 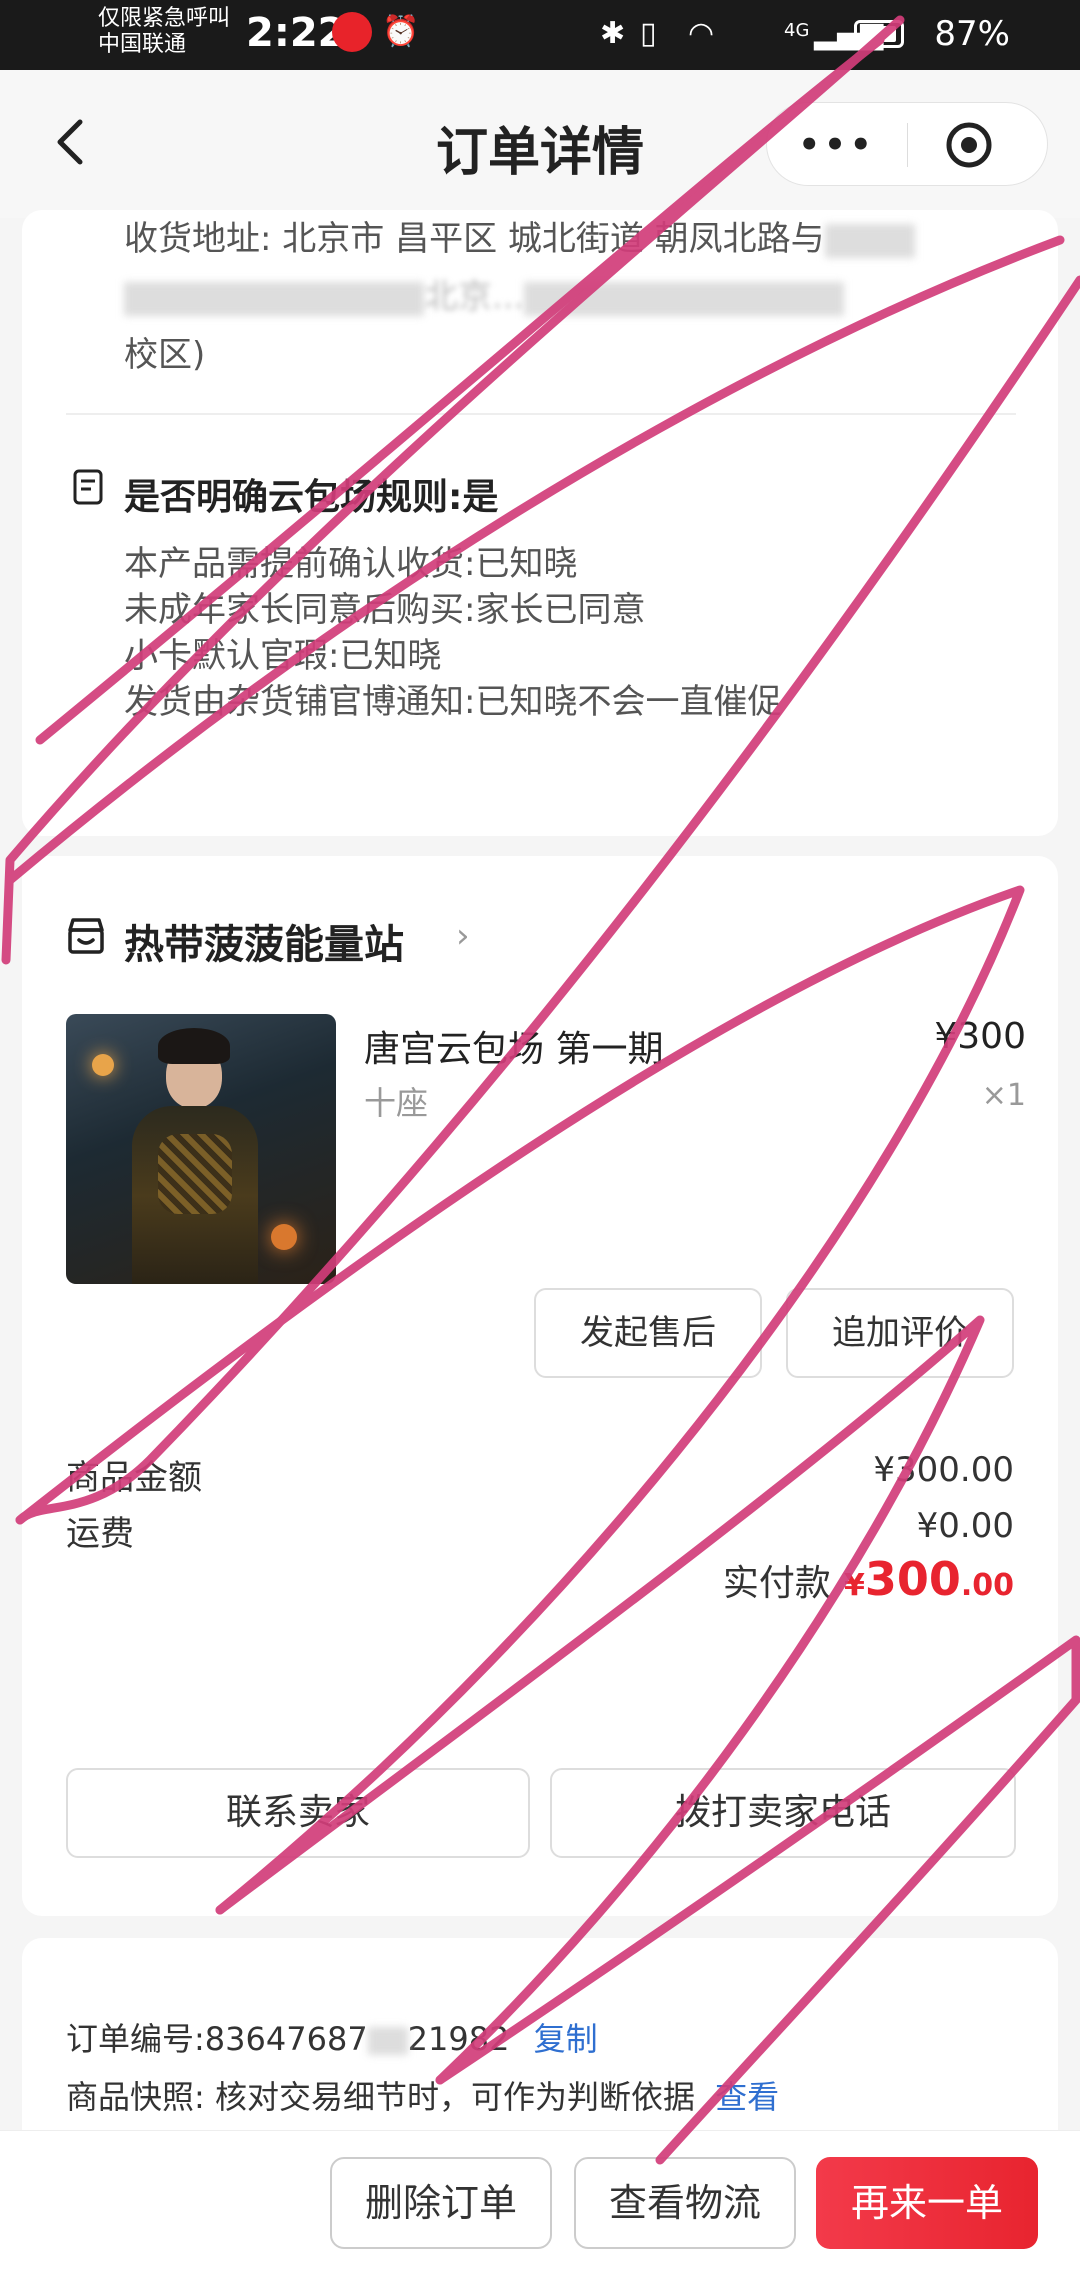 I want to click on product-spec: 十座, so click(x=396, y=1103).